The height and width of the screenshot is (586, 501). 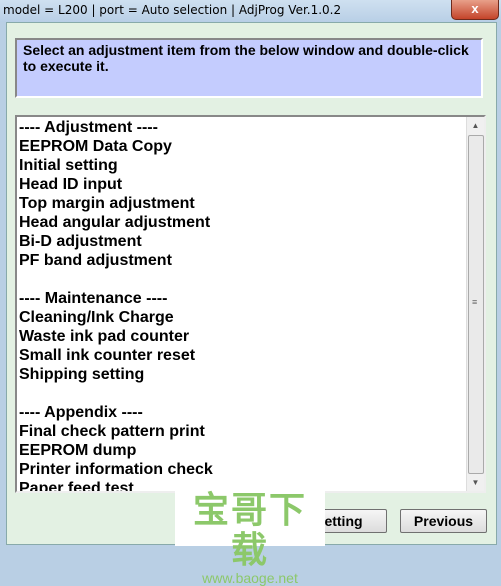 I want to click on list-item: EEPROM dump, so click(x=115, y=450).